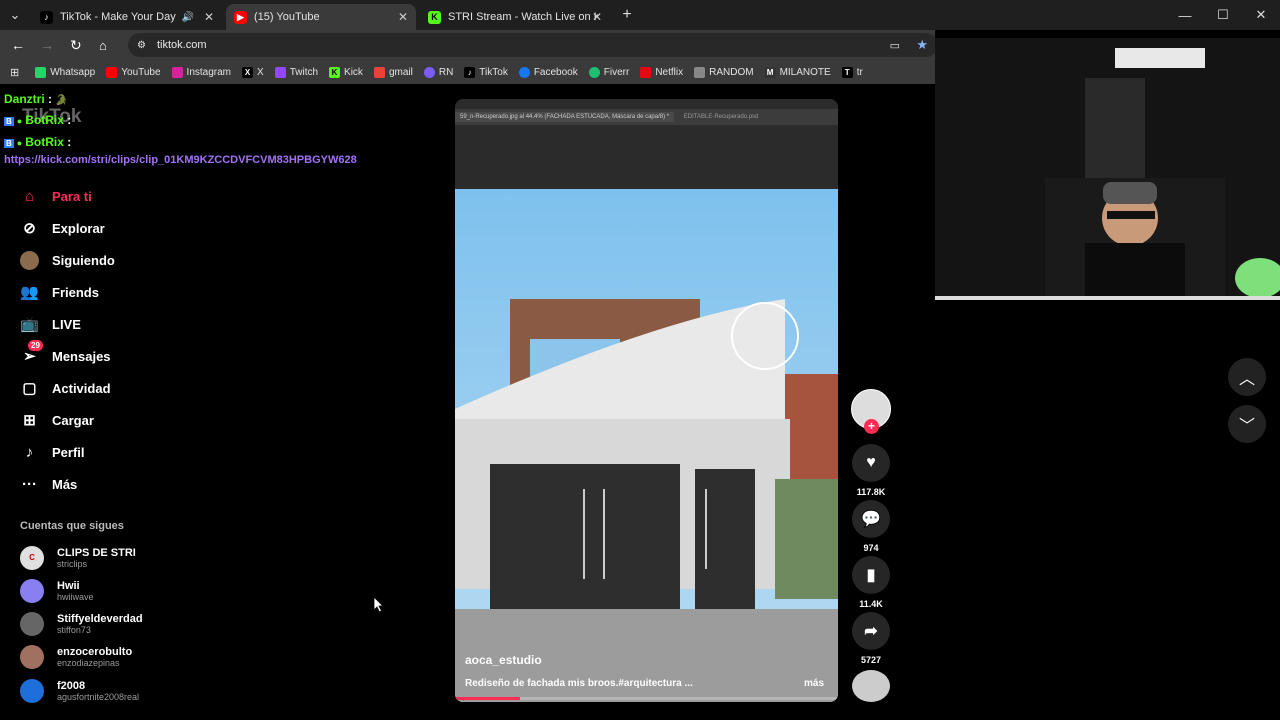 The image size is (1280, 720). Describe the element at coordinates (65, 72) in the screenshot. I see `bookmark-whatsapp: Whatsapp` at that location.